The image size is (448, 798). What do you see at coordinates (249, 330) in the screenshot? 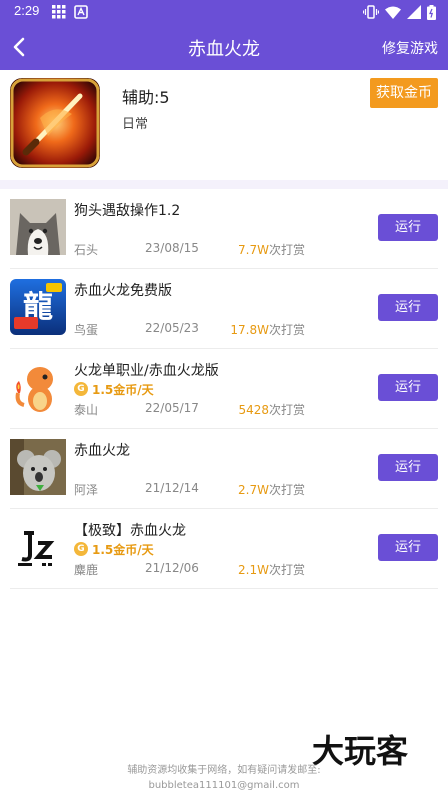
I see `tip-number: 17.8W` at bounding box center [249, 330].